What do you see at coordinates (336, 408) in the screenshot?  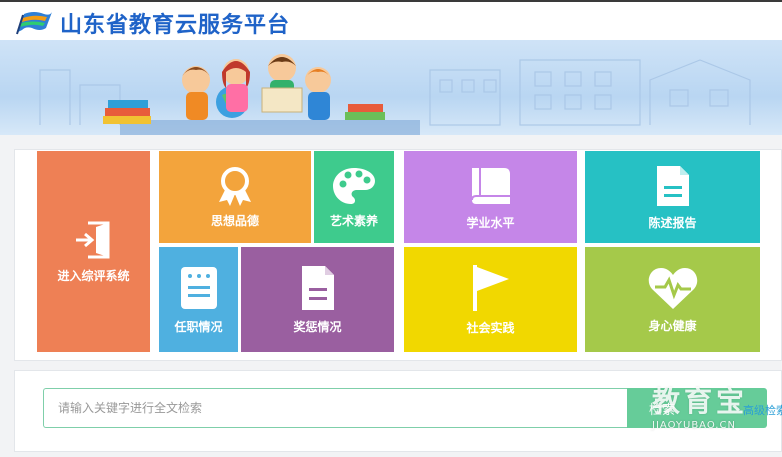 I see `search-input` at bounding box center [336, 408].